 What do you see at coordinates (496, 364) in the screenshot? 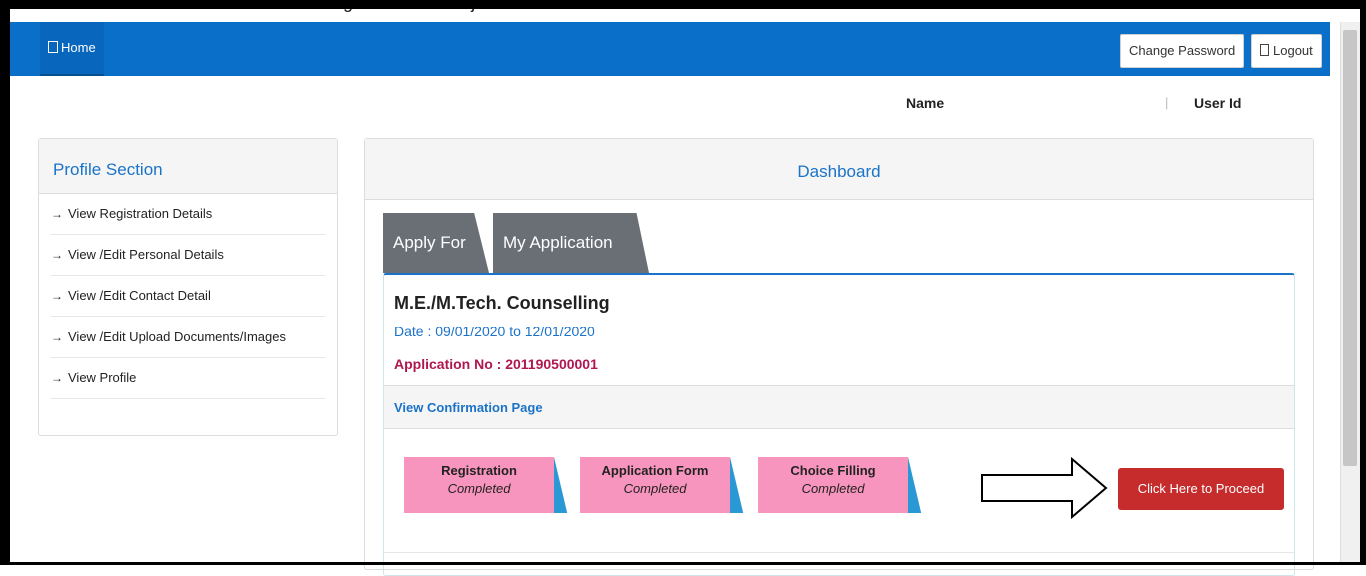
I see `application-number: Application No : 201190500001` at bounding box center [496, 364].